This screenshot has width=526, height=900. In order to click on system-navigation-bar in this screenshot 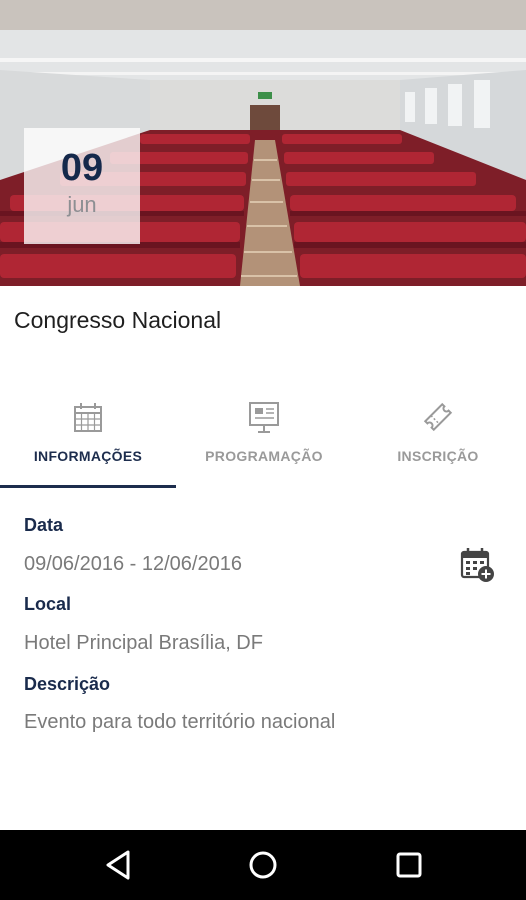, I will do `click(263, 865)`.